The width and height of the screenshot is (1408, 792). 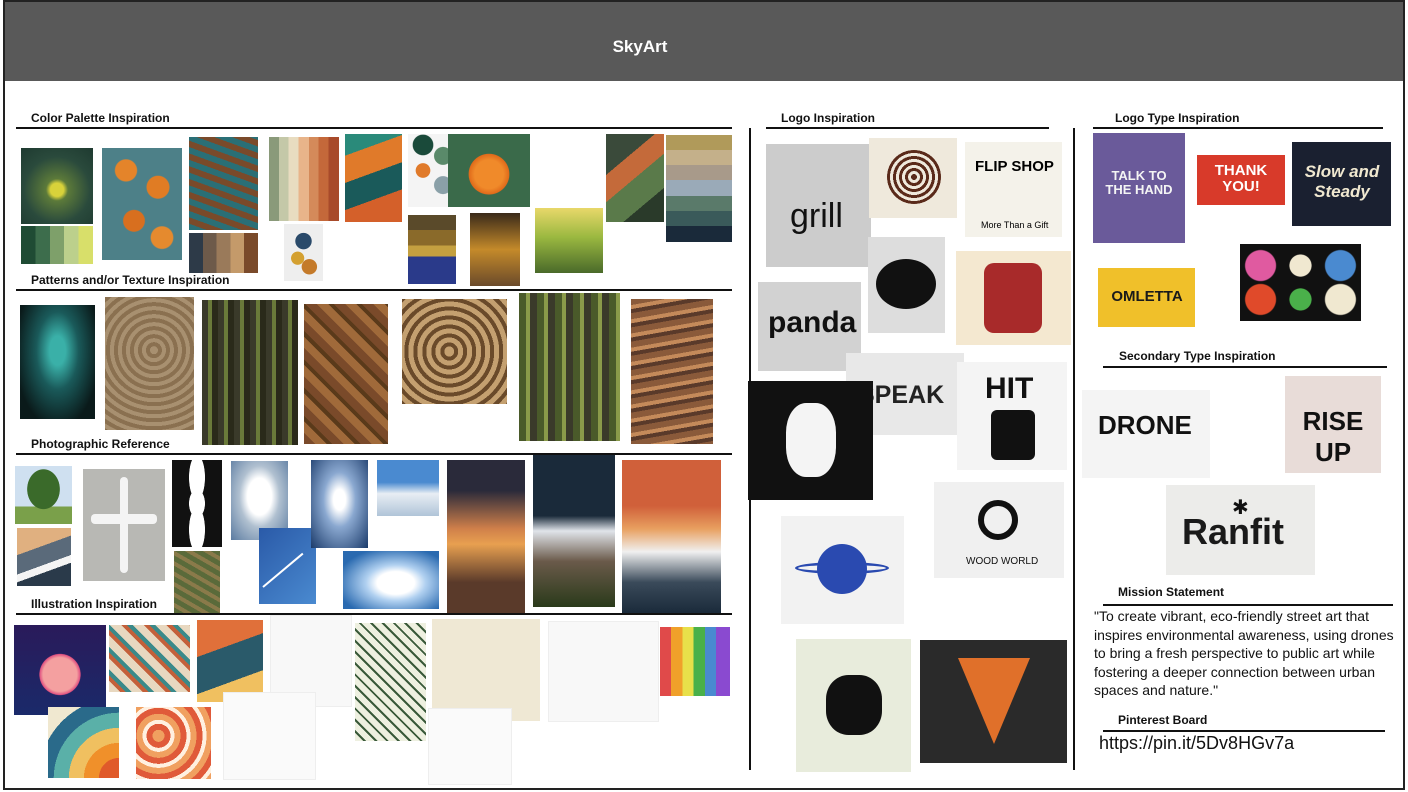 I want to click on type-talk-to-the-hand: TALK TO THE HAND, so click(x=1139, y=188).